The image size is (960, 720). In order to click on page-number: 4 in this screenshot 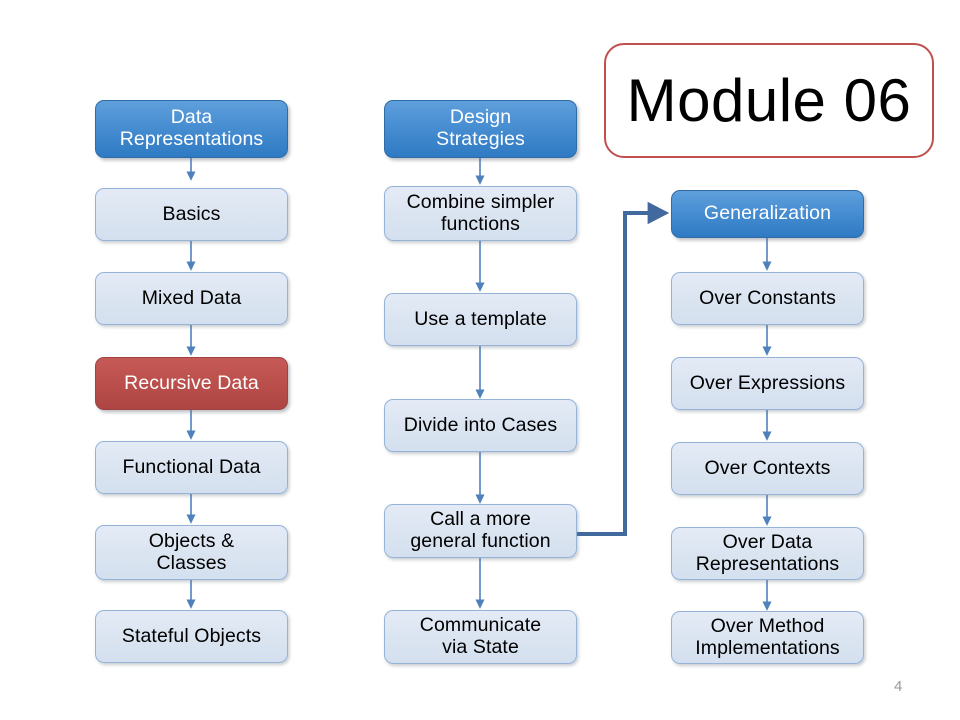, I will do `click(898, 686)`.